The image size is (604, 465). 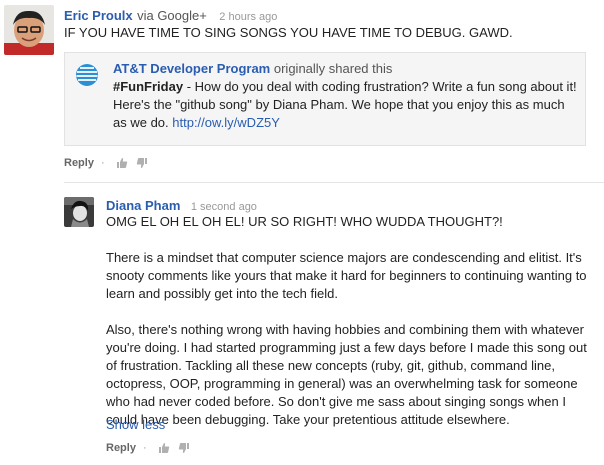 What do you see at coordinates (29, 30) in the screenshot?
I see `eric-avatar` at bounding box center [29, 30].